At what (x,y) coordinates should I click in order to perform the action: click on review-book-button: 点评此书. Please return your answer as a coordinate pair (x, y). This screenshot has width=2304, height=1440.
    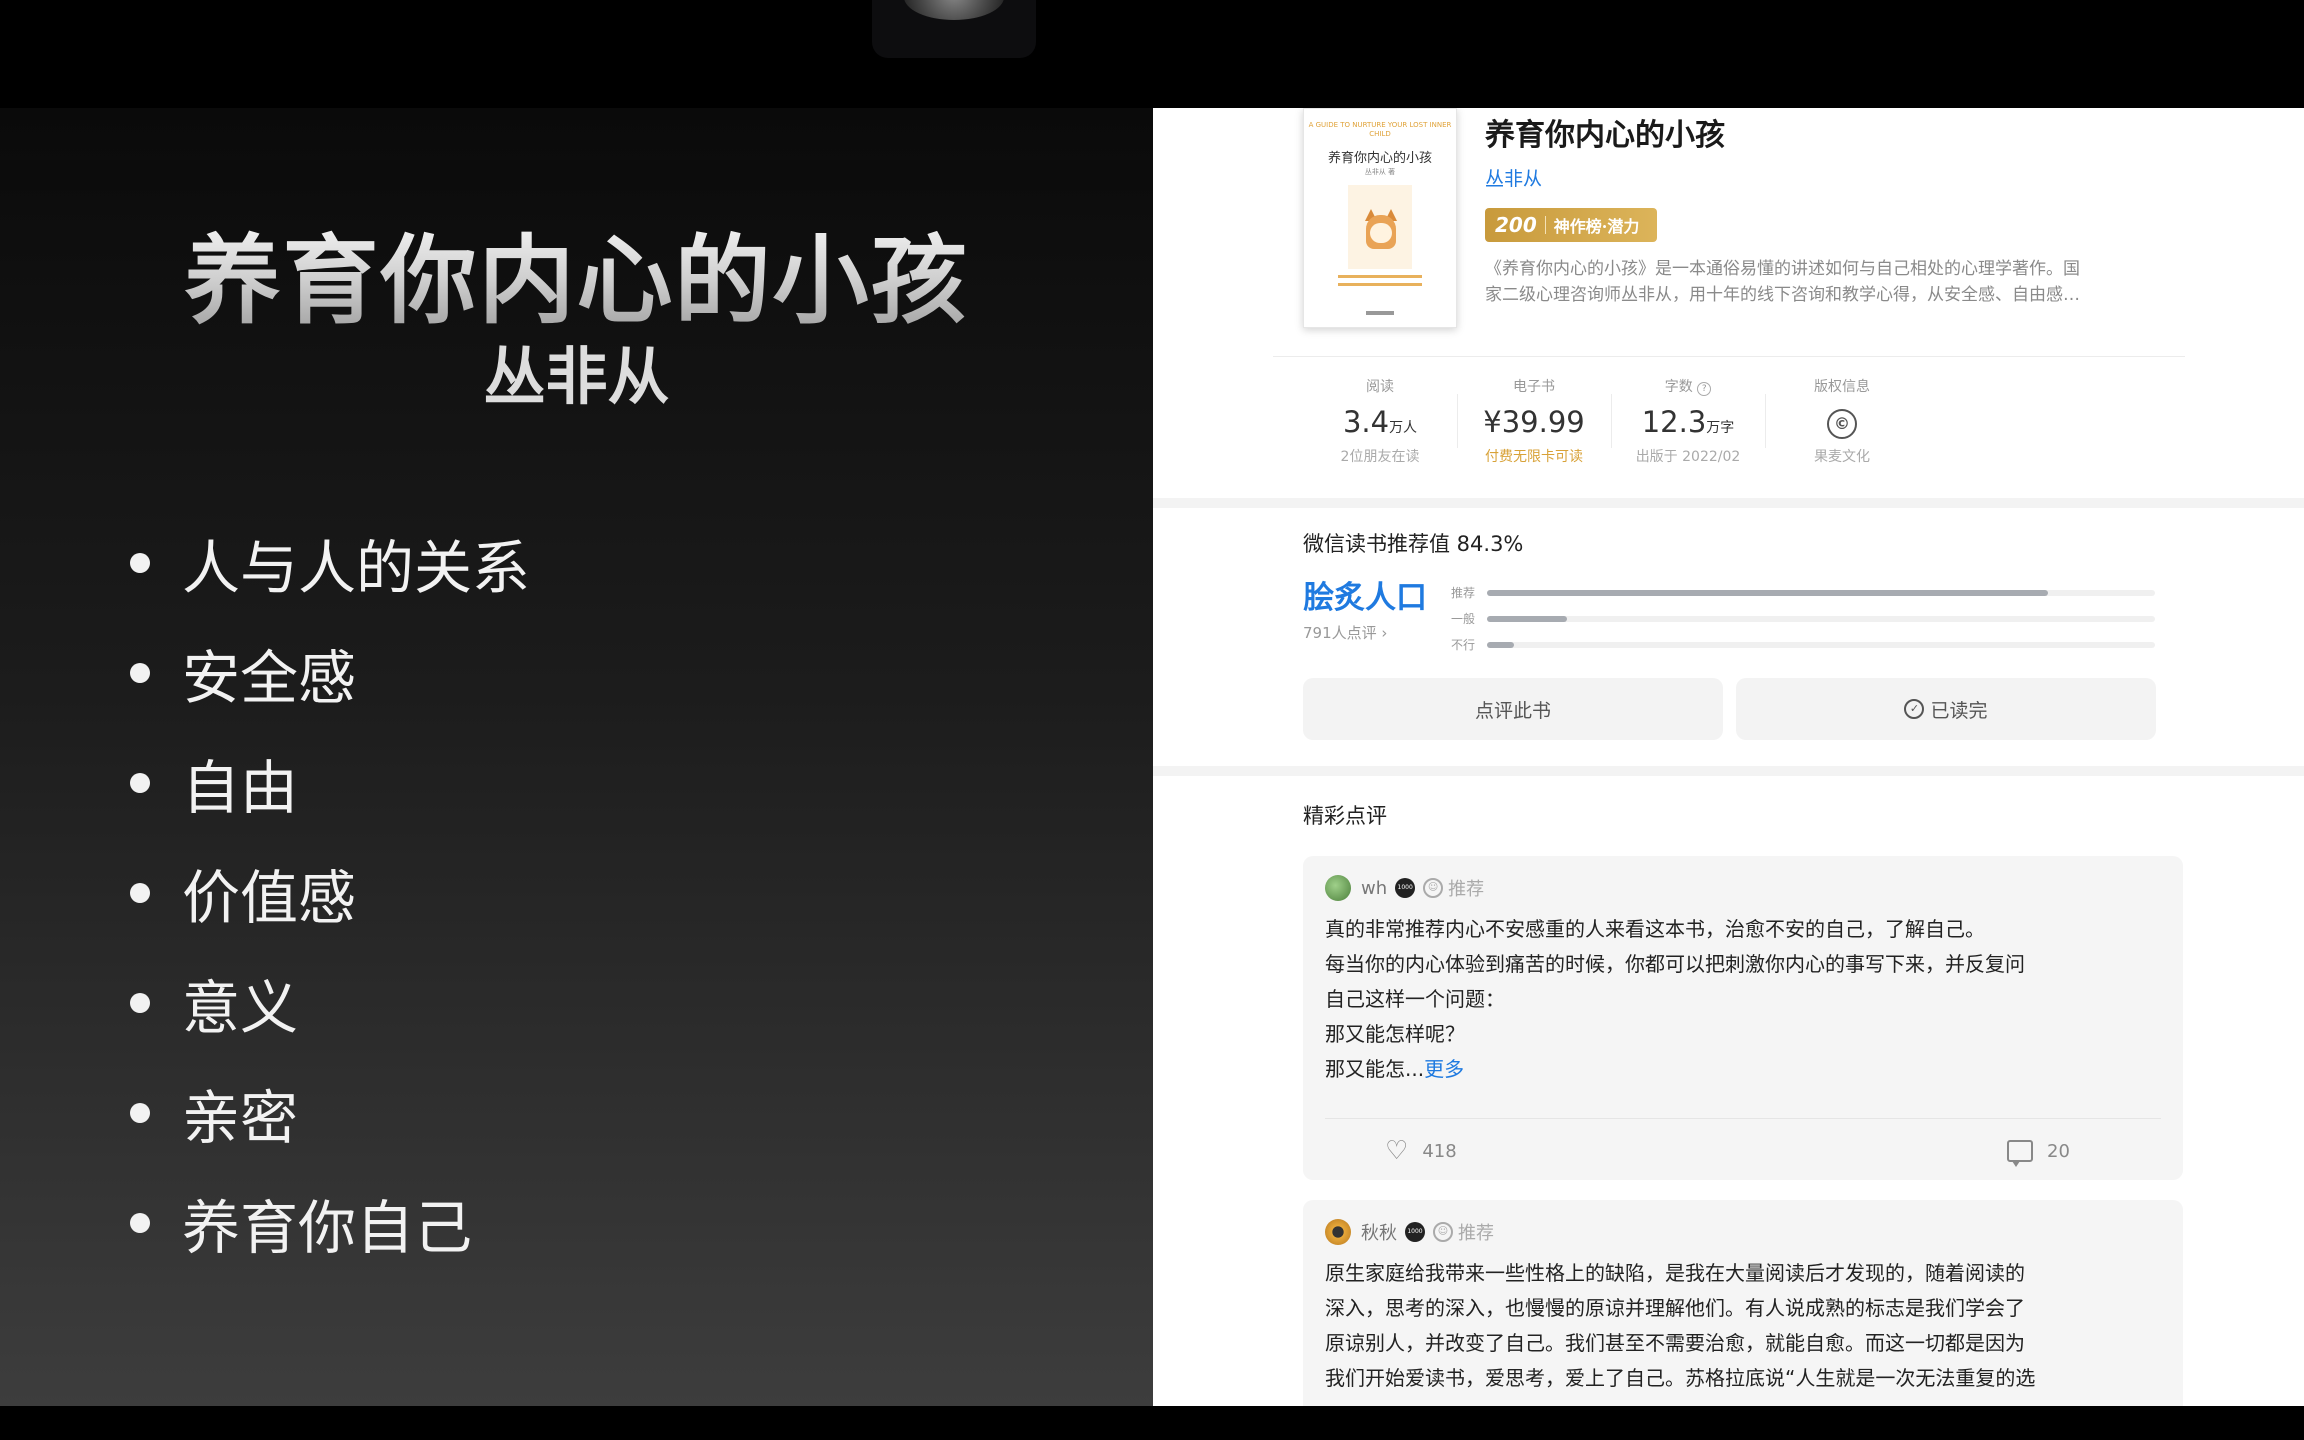
    Looking at the image, I should click on (1513, 709).